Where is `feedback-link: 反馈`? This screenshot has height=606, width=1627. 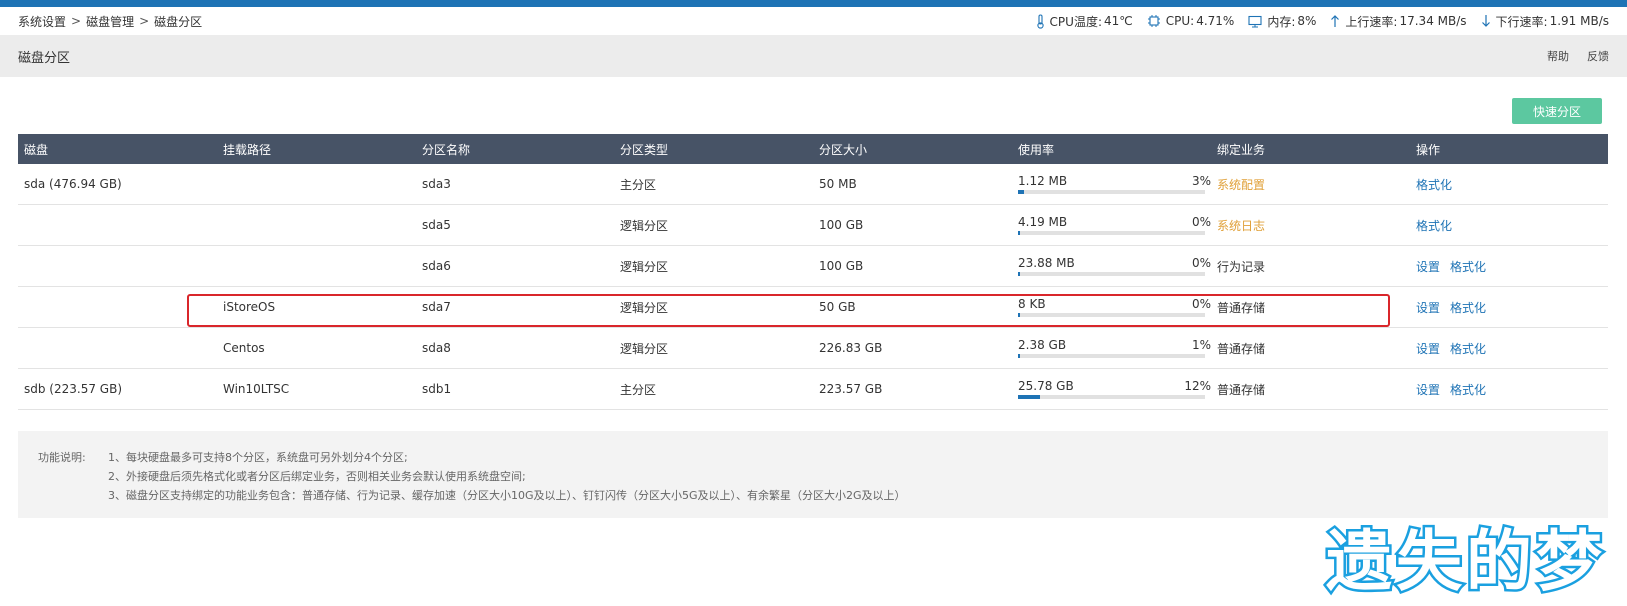 feedback-link: 反馈 is located at coordinates (1598, 56).